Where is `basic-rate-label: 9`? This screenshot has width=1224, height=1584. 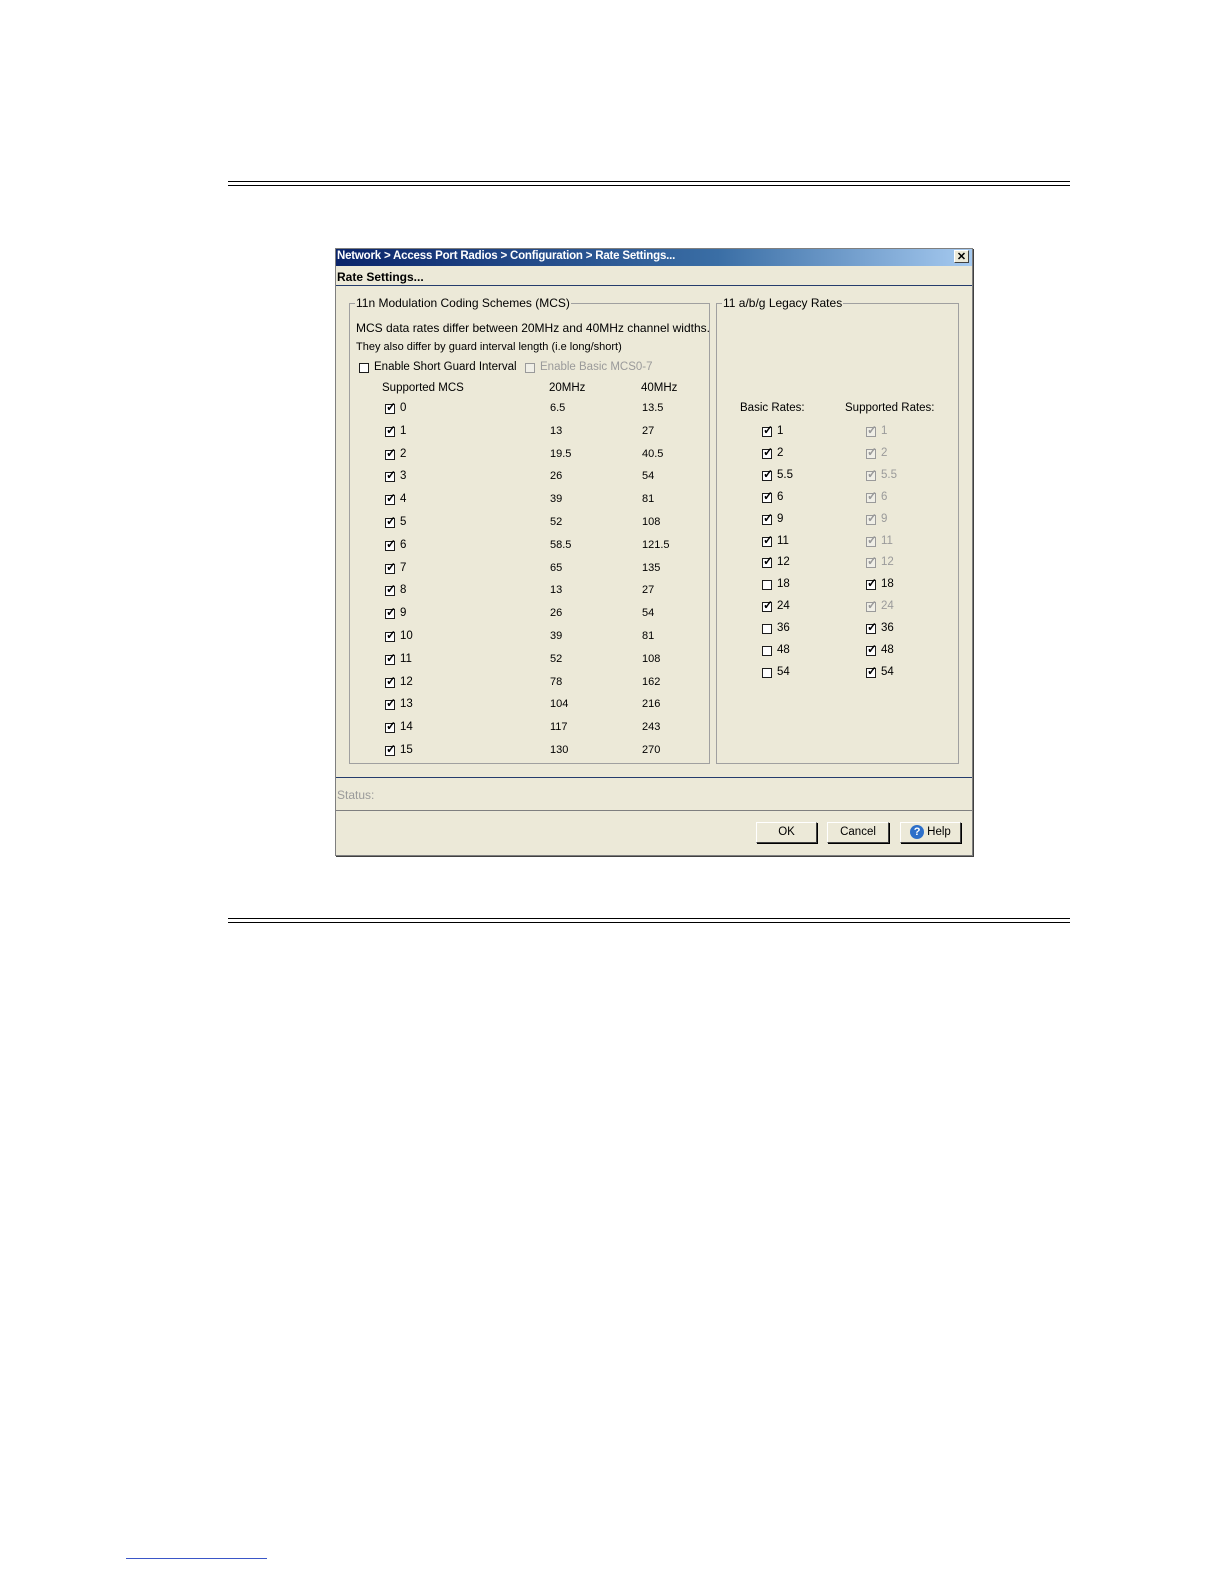
basic-rate-label: 9 is located at coordinates (780, 518).